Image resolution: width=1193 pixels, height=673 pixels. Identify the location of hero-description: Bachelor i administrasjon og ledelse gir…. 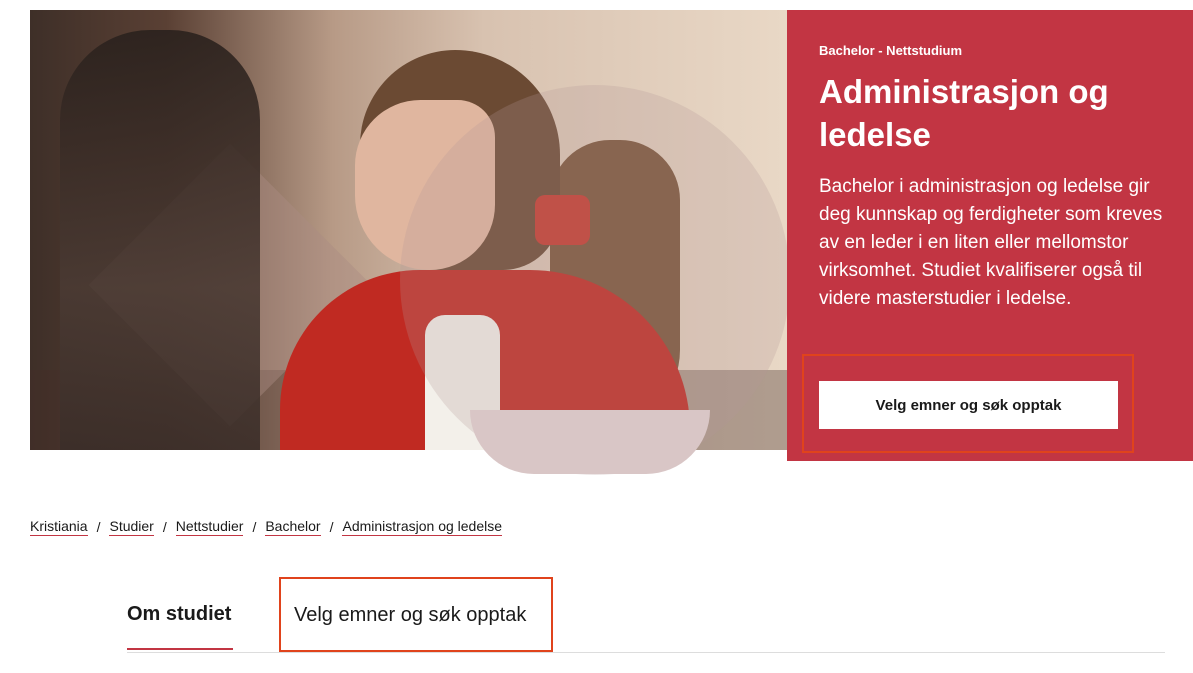
(991, 242).